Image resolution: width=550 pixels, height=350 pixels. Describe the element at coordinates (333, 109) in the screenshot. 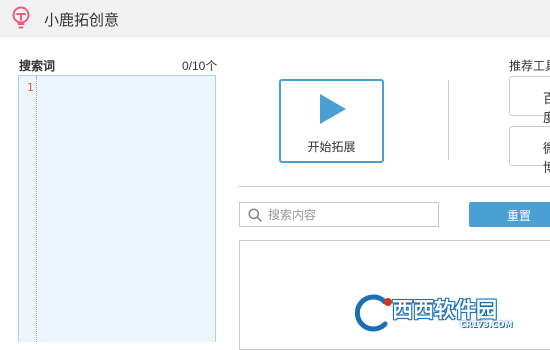

I see `play-icon` at that location.